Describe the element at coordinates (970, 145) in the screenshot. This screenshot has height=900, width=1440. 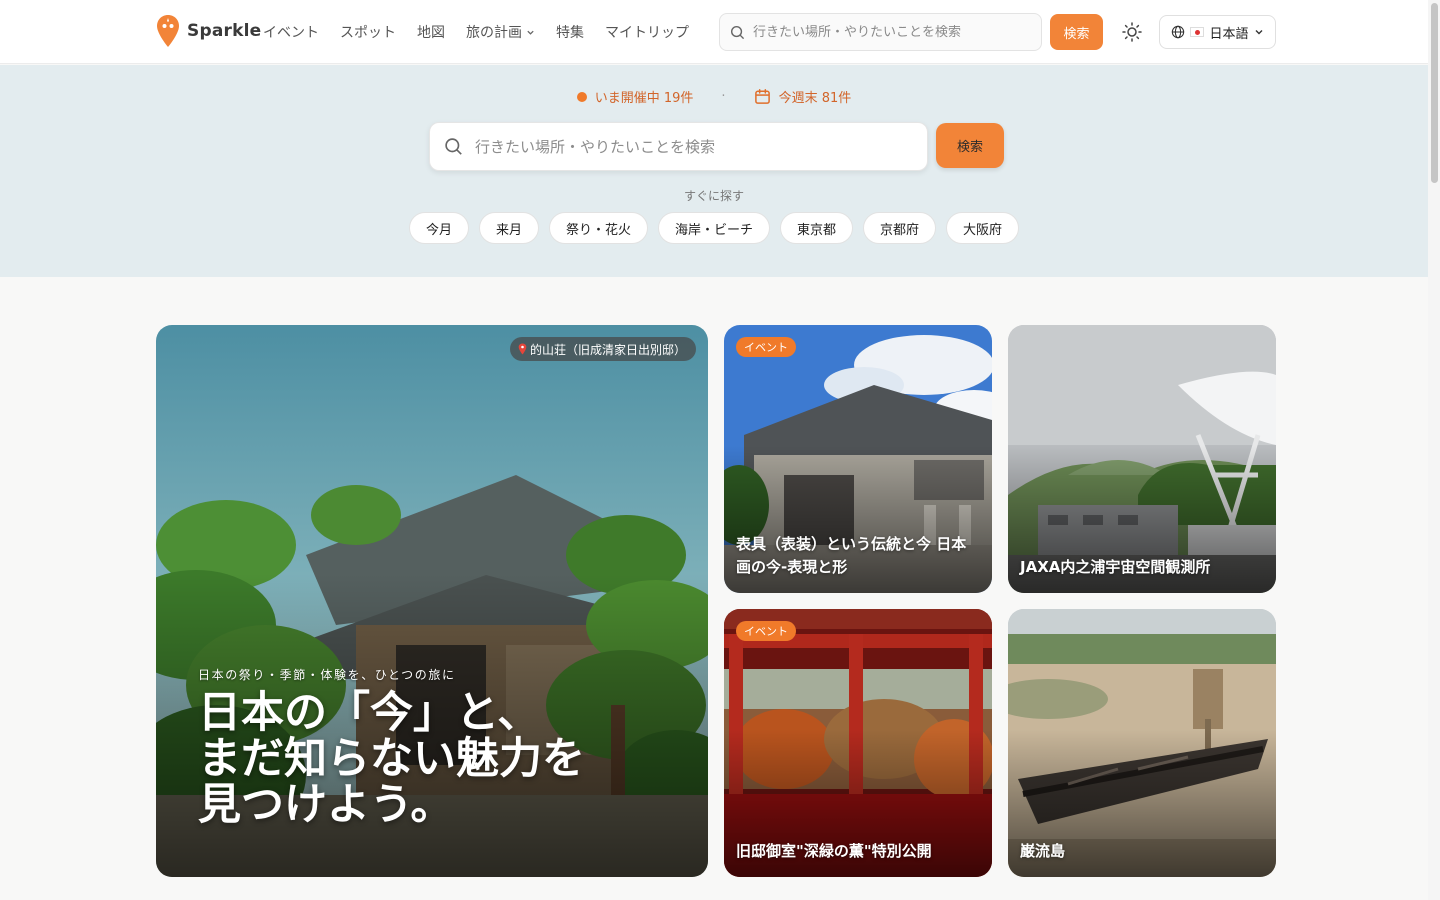
I see `main-search-button: 検索` at that location.